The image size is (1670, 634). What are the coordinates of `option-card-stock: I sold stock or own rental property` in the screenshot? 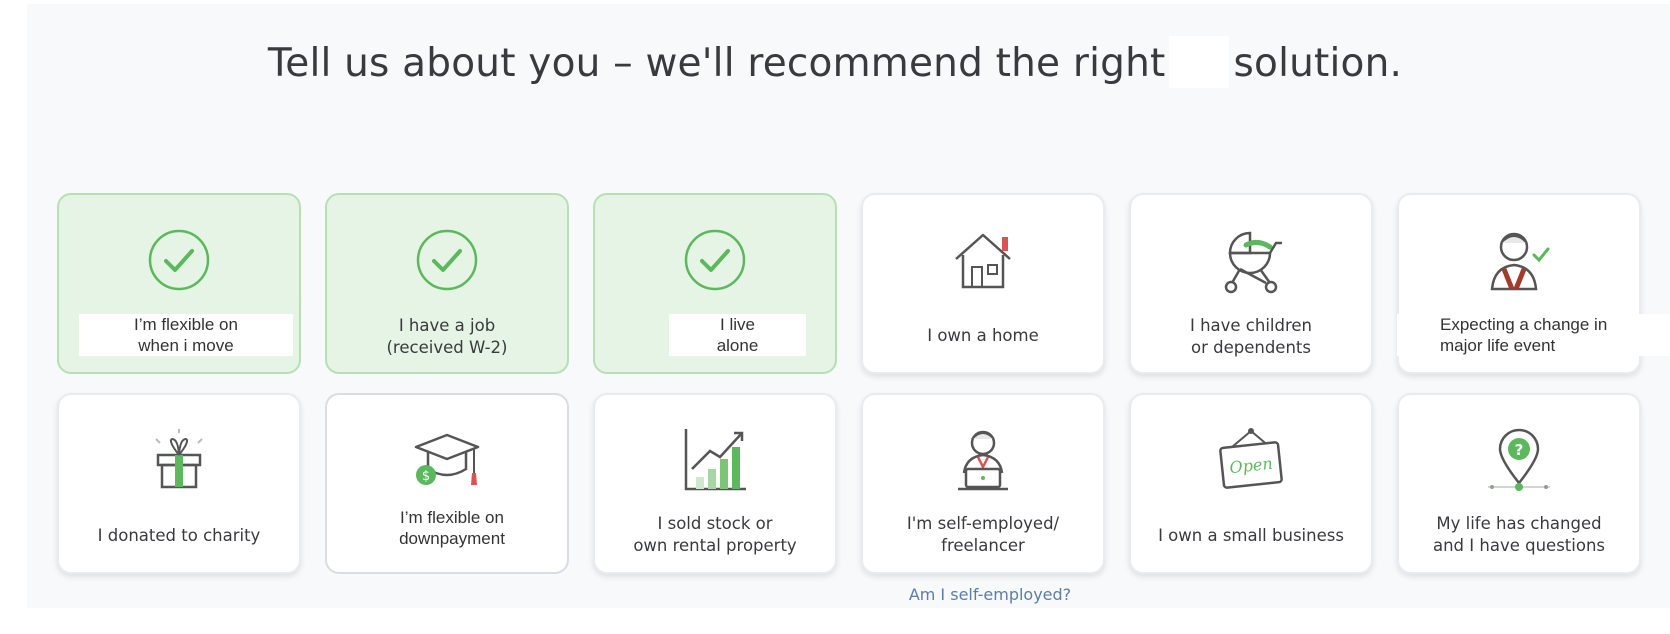 It's located at (715, 483).